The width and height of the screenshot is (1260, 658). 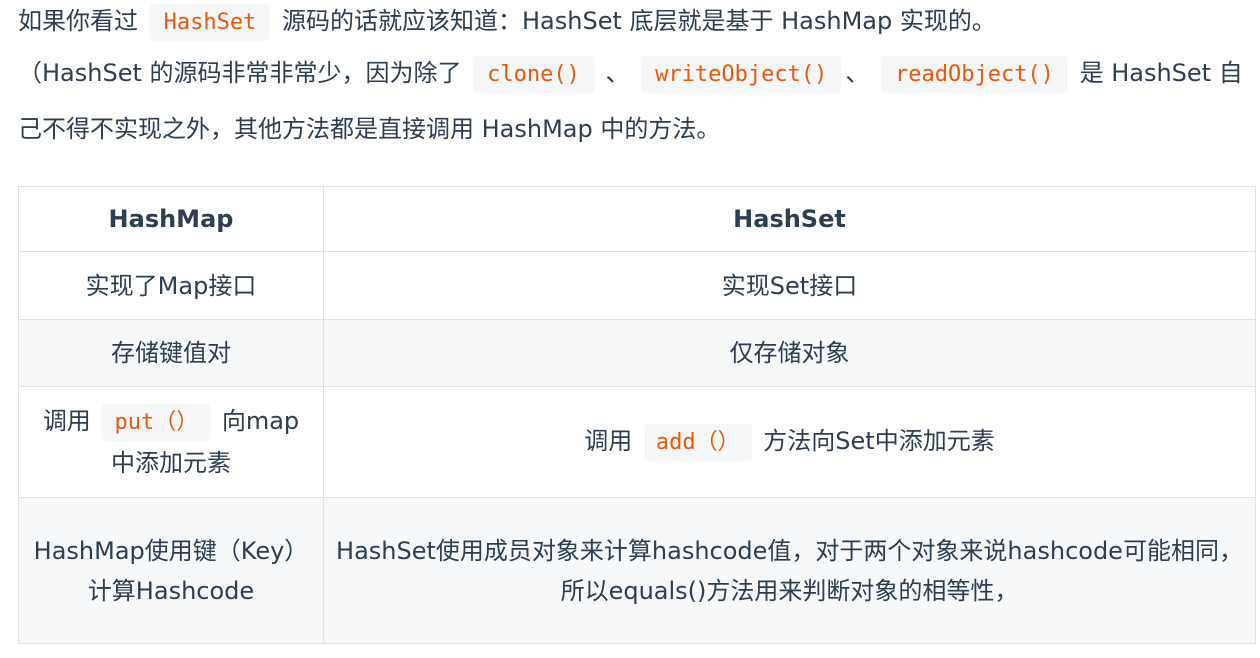 I want to click on cell-hashmap-interface: 实现了Map接口, so click(x=171, y=285).